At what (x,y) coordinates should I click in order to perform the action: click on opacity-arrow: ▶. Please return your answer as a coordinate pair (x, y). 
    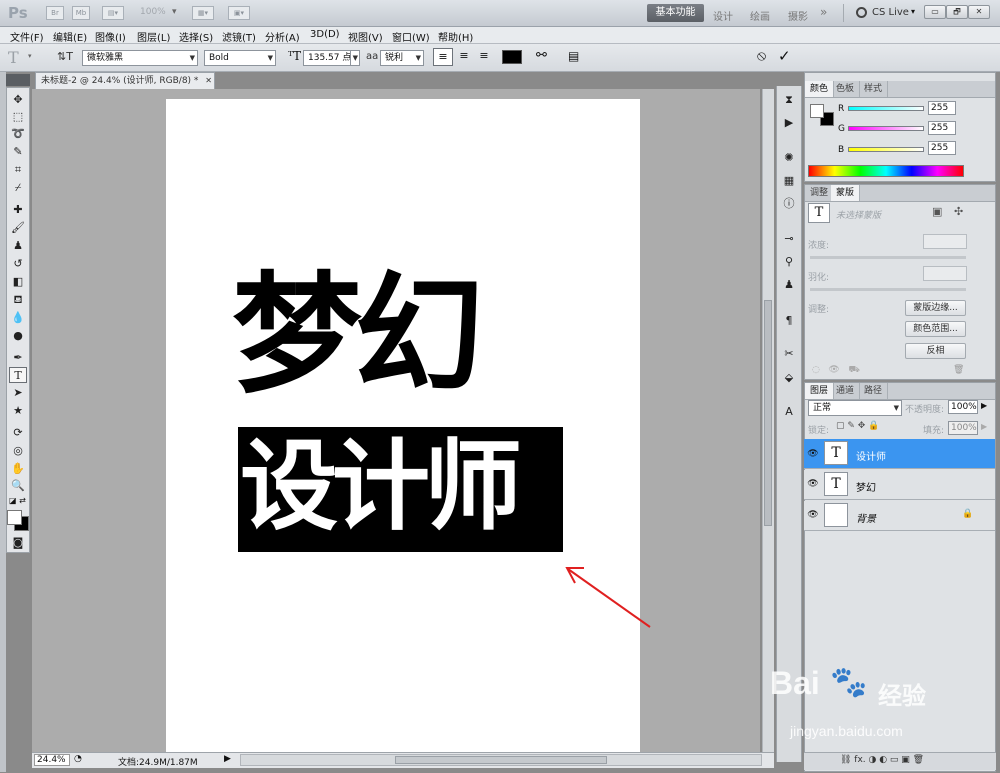
    Looking at the image, I should click on (984, 405).